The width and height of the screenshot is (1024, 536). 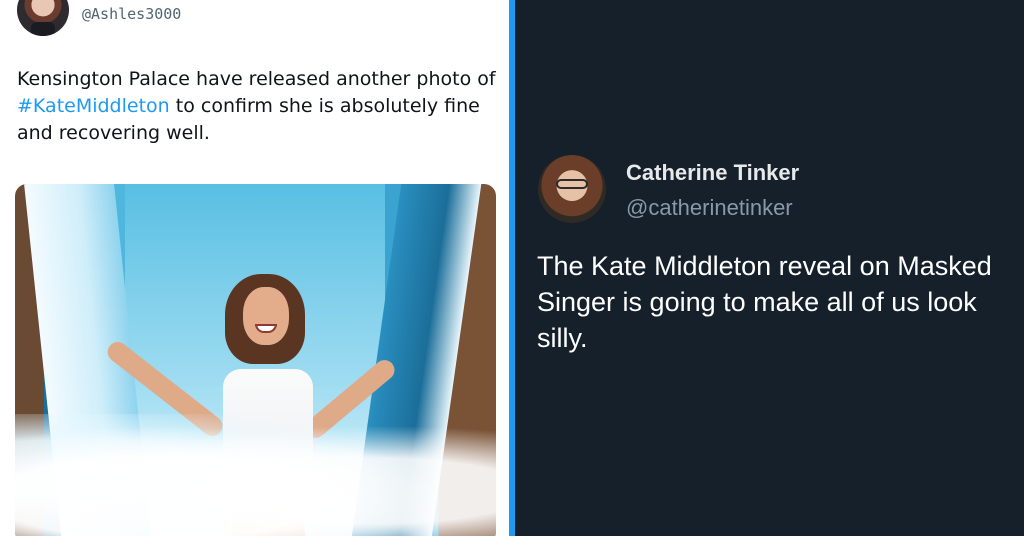 I want to click on face, so click(x=266, y=316).